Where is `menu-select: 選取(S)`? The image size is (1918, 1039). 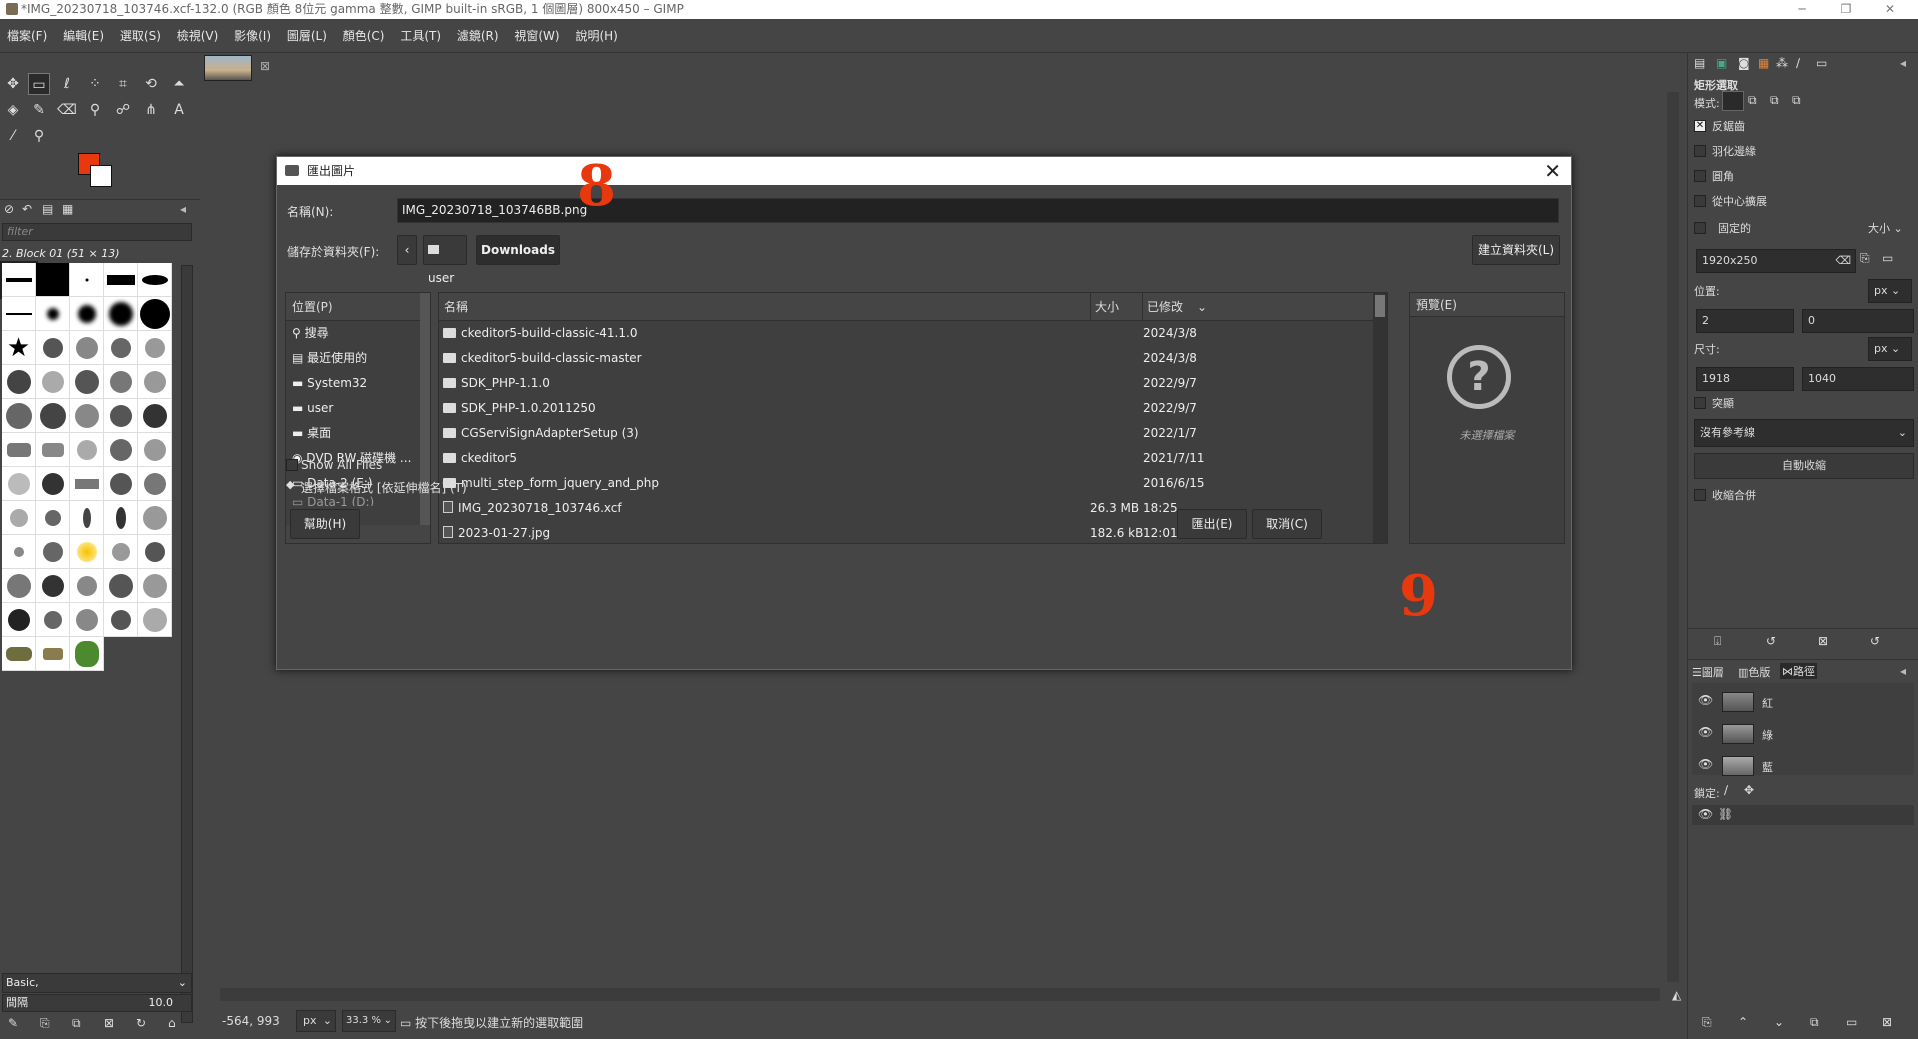 menu-select: 選取(S) is located at coordinates (140, 36).